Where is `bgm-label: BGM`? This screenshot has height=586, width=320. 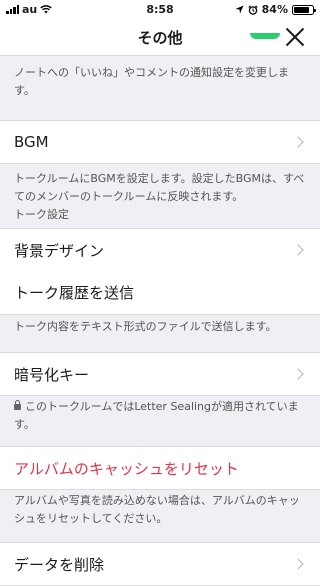
bgm-label: BGM is located at coordinates (31, 142).